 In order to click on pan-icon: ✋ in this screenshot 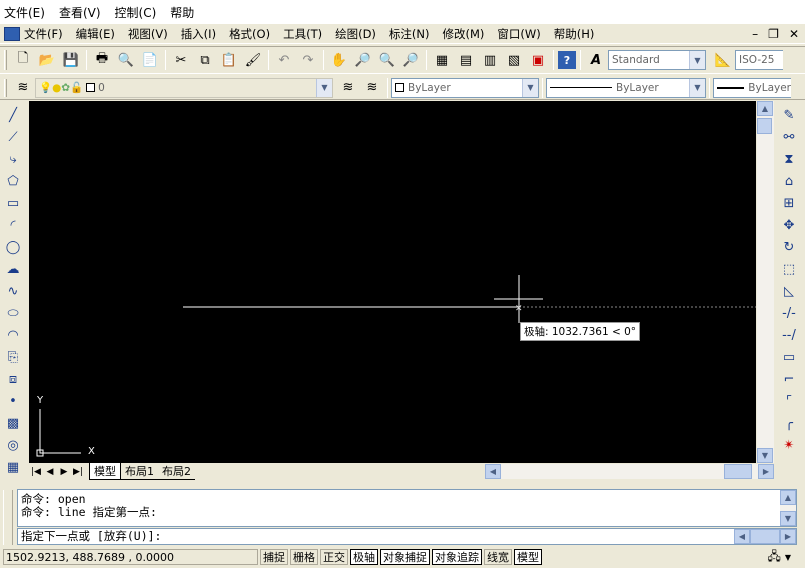, I will do `click(339, 60)`.